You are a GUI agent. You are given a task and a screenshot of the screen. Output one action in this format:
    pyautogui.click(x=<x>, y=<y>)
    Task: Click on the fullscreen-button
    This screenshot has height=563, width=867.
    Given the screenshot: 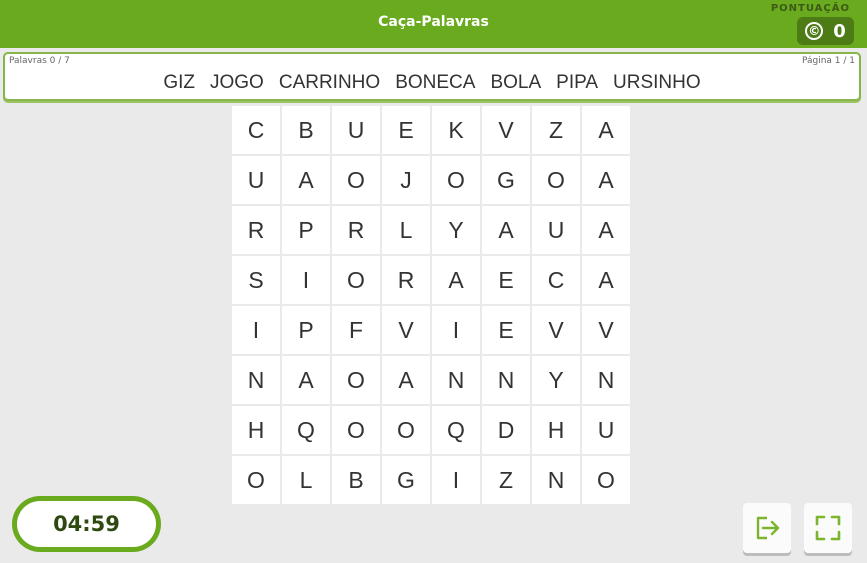 What is the action you would take?
    pyautogui.click(x=828, y=528)
    